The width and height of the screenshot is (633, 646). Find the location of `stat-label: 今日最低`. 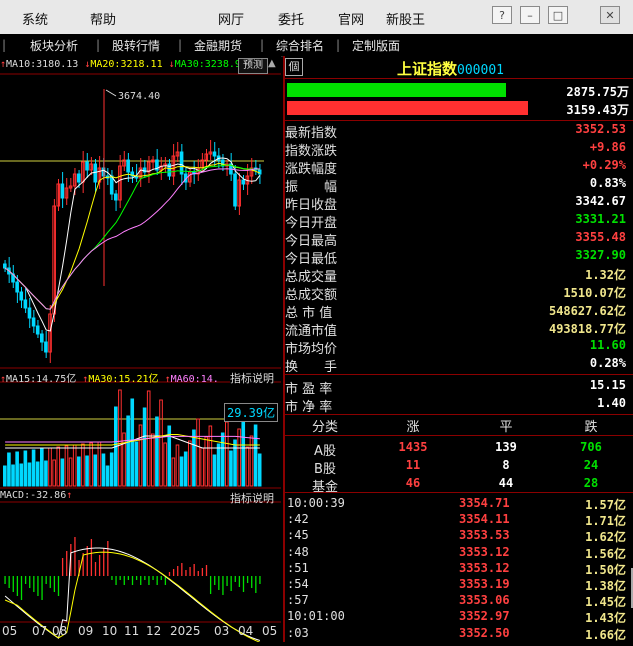

stat-label: 今日最低 is located at coordinates (311, 259).